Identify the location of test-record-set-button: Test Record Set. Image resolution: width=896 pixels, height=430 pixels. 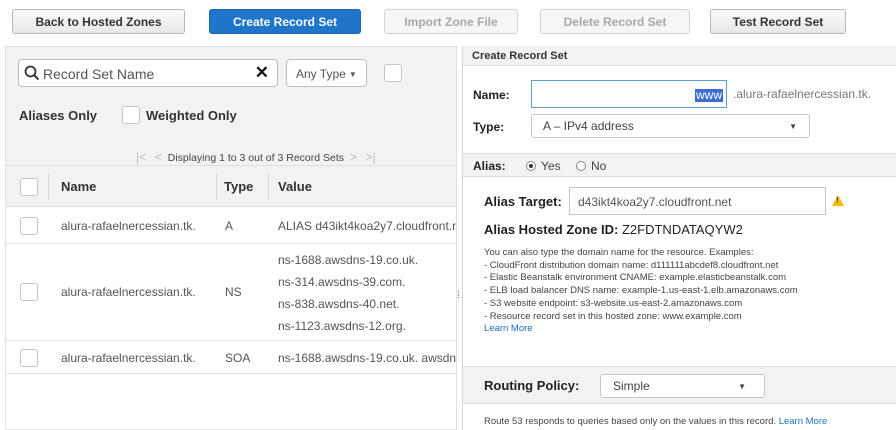
(778, 21).